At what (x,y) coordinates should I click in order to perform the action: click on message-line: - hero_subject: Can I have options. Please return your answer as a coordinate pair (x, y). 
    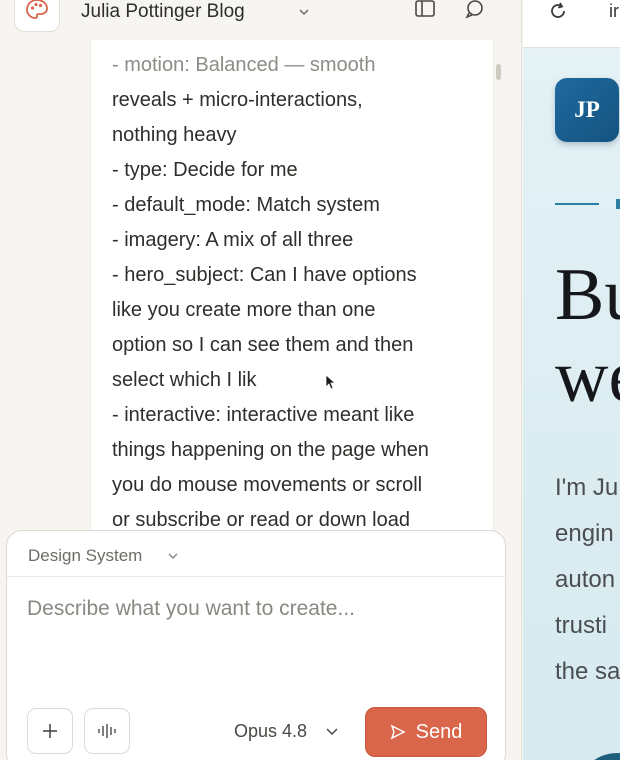
    Looking at the image, I should click on (264, 275).